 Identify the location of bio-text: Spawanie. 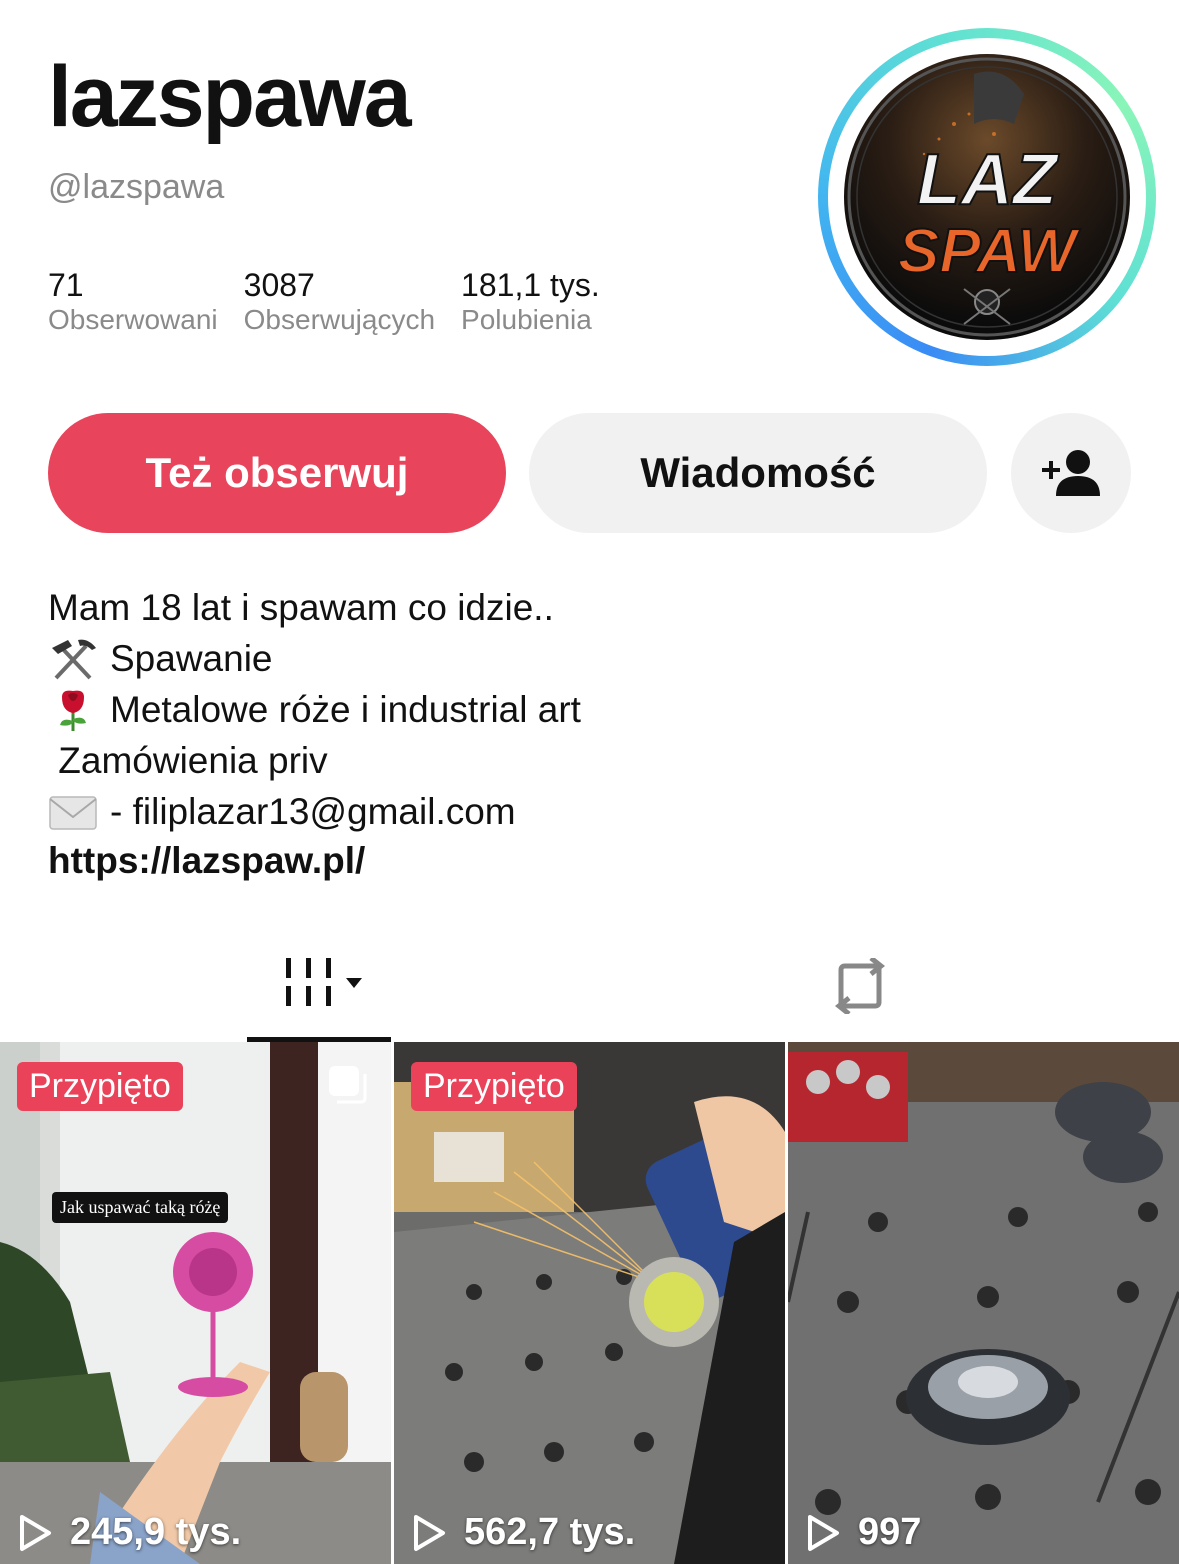
(191, 658).